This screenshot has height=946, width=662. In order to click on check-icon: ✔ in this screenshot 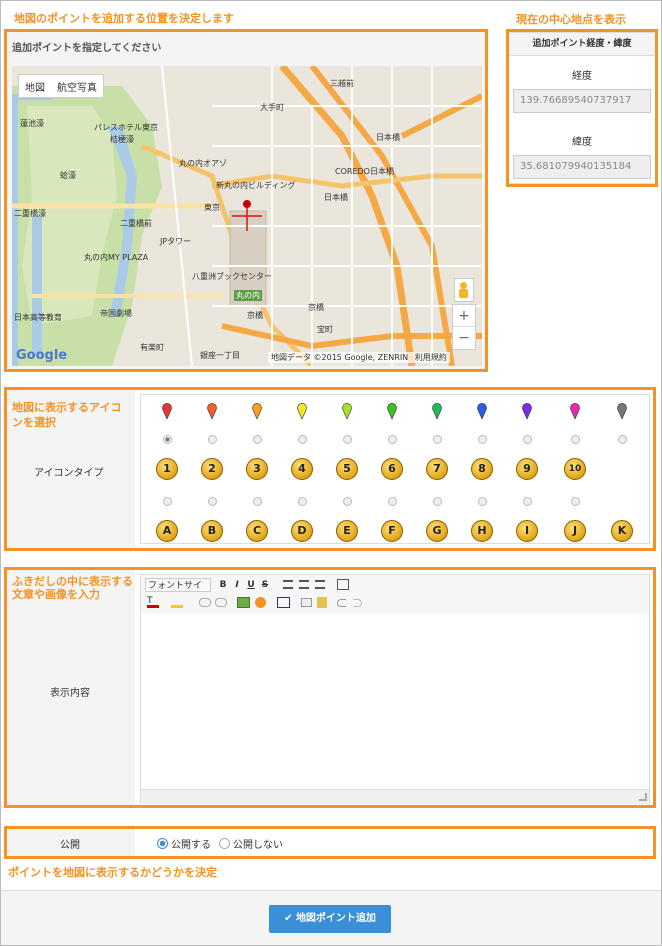, I will do `click(288, 918)`.